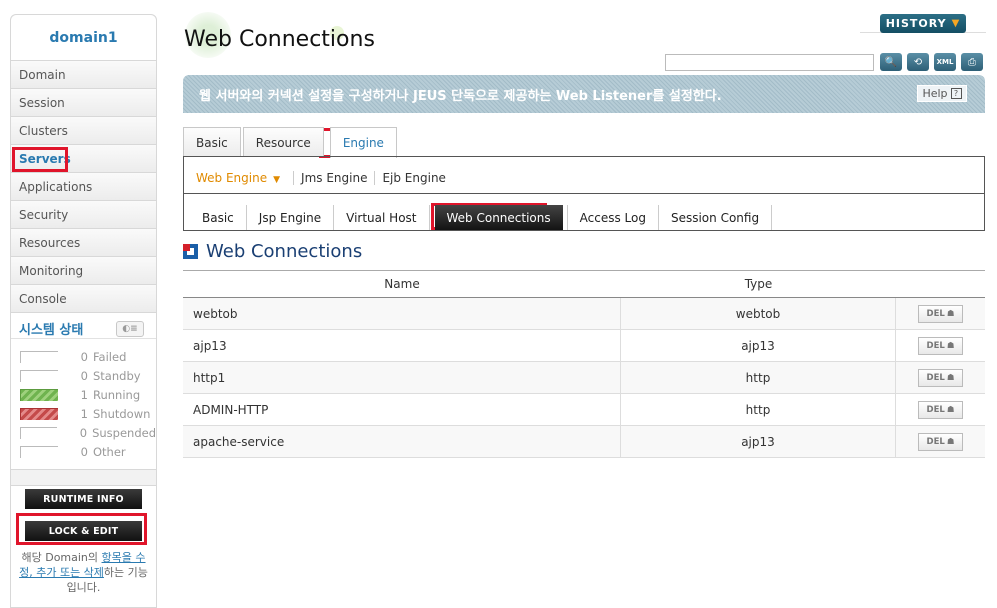 The image size is (997, 608). I want to click on table-row: ADMIN-HTTP http DEL ☗, so click(584, 410).